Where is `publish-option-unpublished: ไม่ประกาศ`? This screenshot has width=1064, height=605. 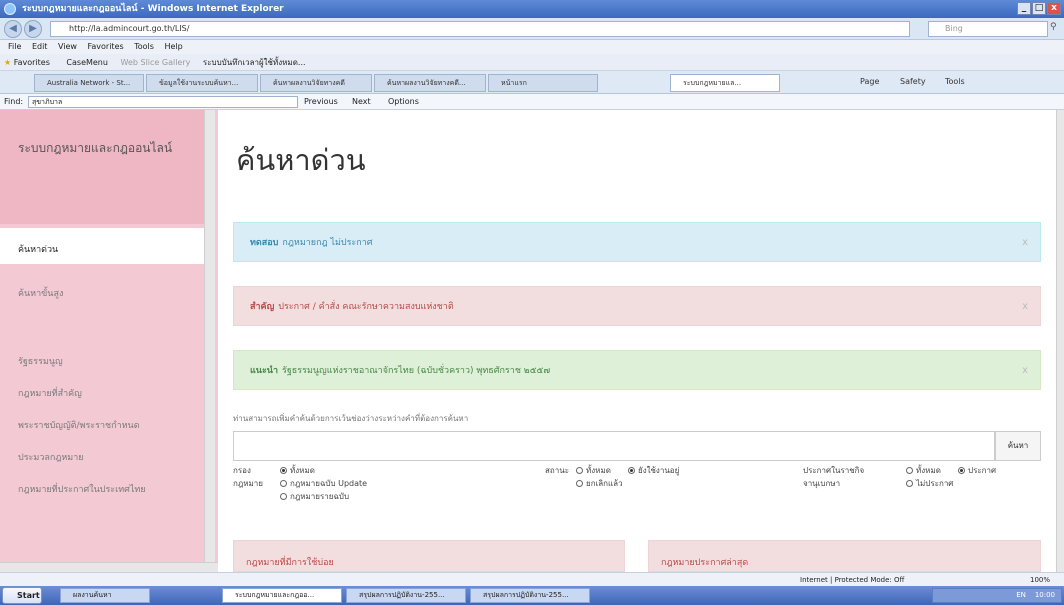
publish-option-unpublished: ไม่ประกาศ is located at coordinates (929, 483).